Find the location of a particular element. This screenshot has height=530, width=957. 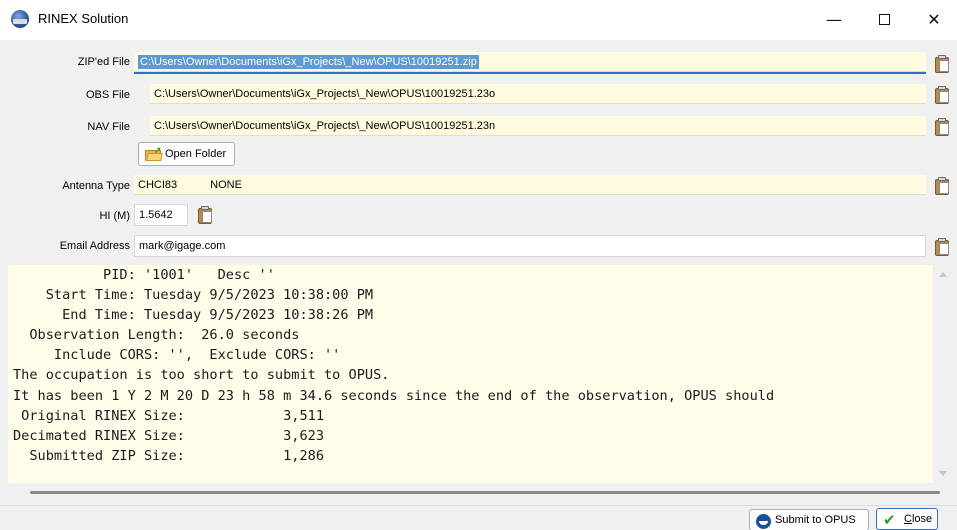

nav-file-label: NAV File is located at coordinates (108, 127).